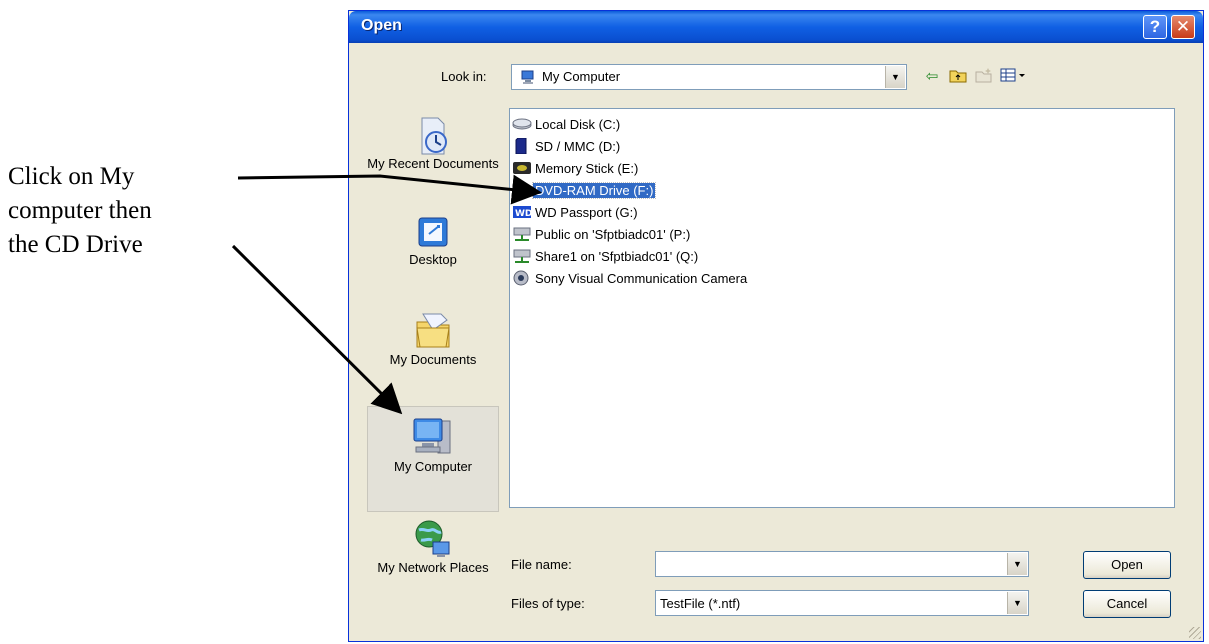 The width and height of the screenshot is (1209, 644). I want to click on arrow-to-my-computer, so click(317, 329).